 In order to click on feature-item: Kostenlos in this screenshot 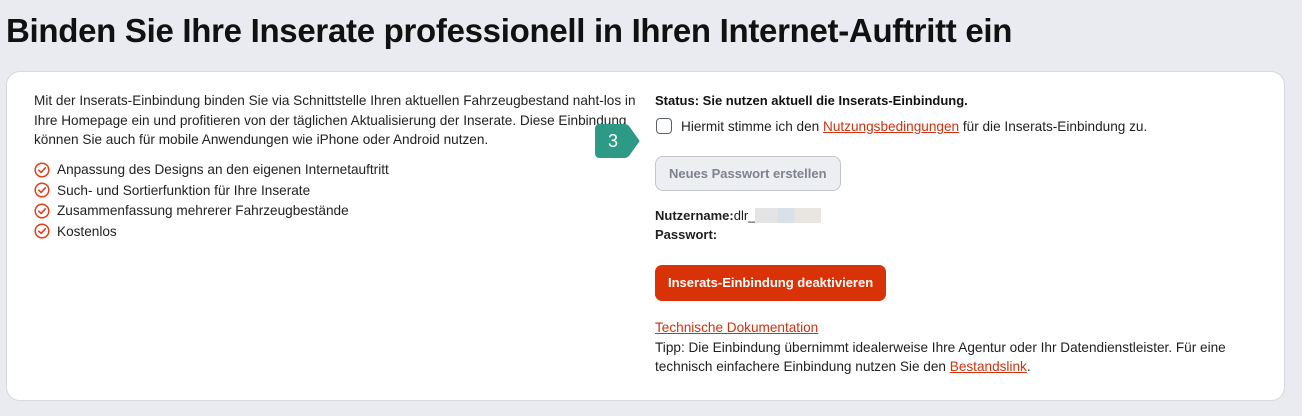, I will do `click(336, 231)`.